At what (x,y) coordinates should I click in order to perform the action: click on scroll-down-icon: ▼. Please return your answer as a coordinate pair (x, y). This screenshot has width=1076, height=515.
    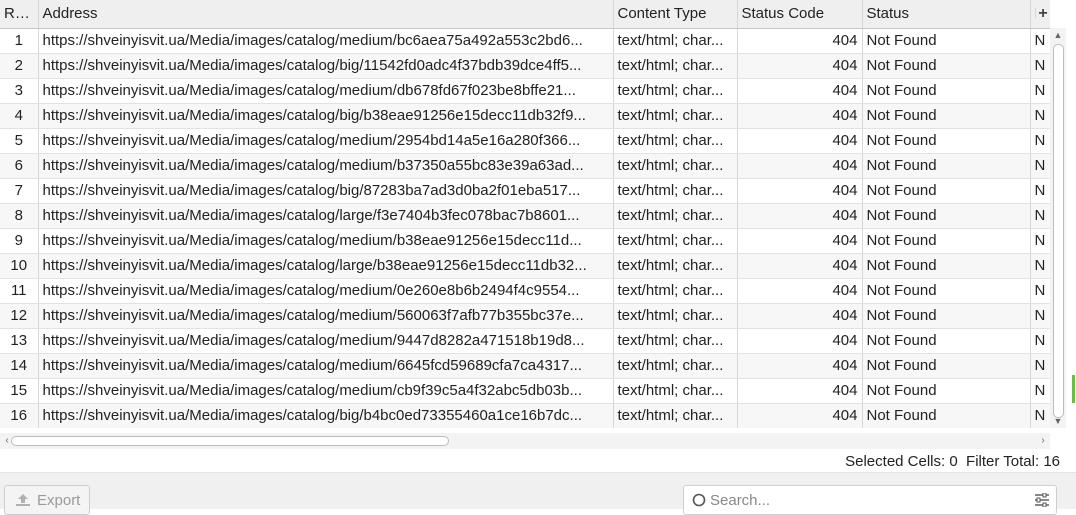
    Looking at the image, I should click on (1058, 421).